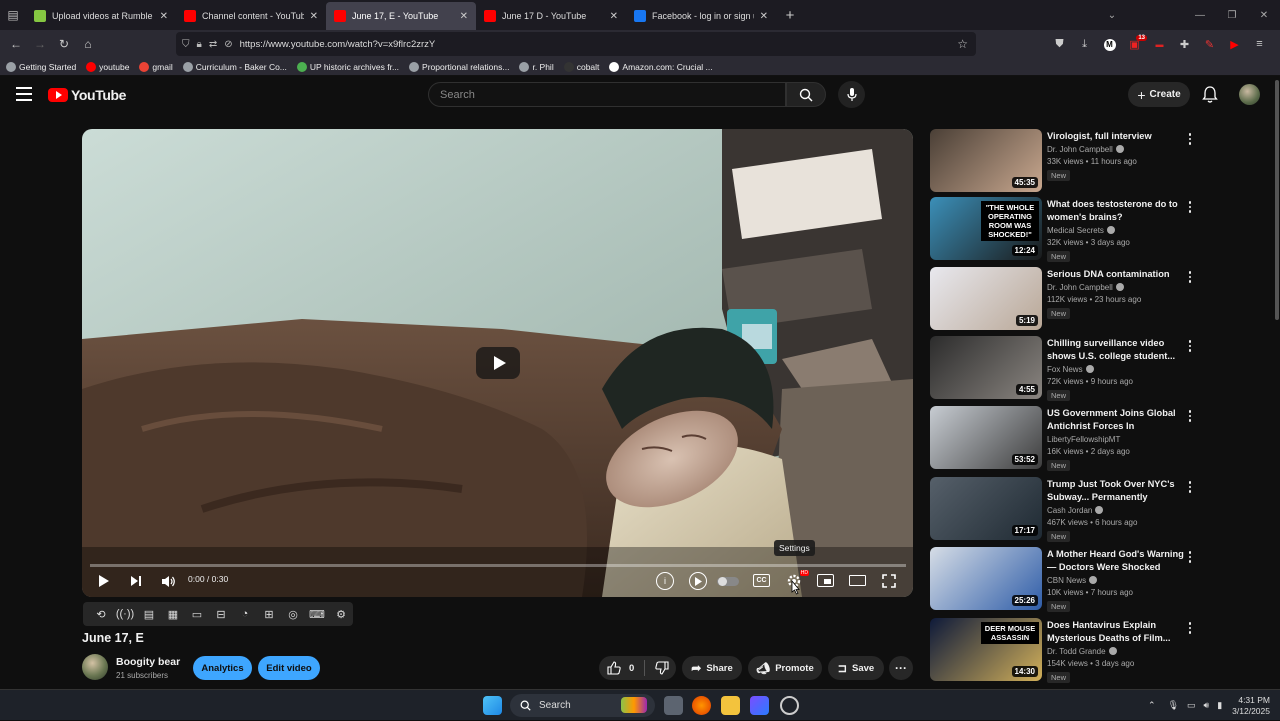 This screenshot has width=1280, height=721. Describe the element at coordinates (1065, 369) in the screenshot. I see `related-channel-name: Fox News` at that location.